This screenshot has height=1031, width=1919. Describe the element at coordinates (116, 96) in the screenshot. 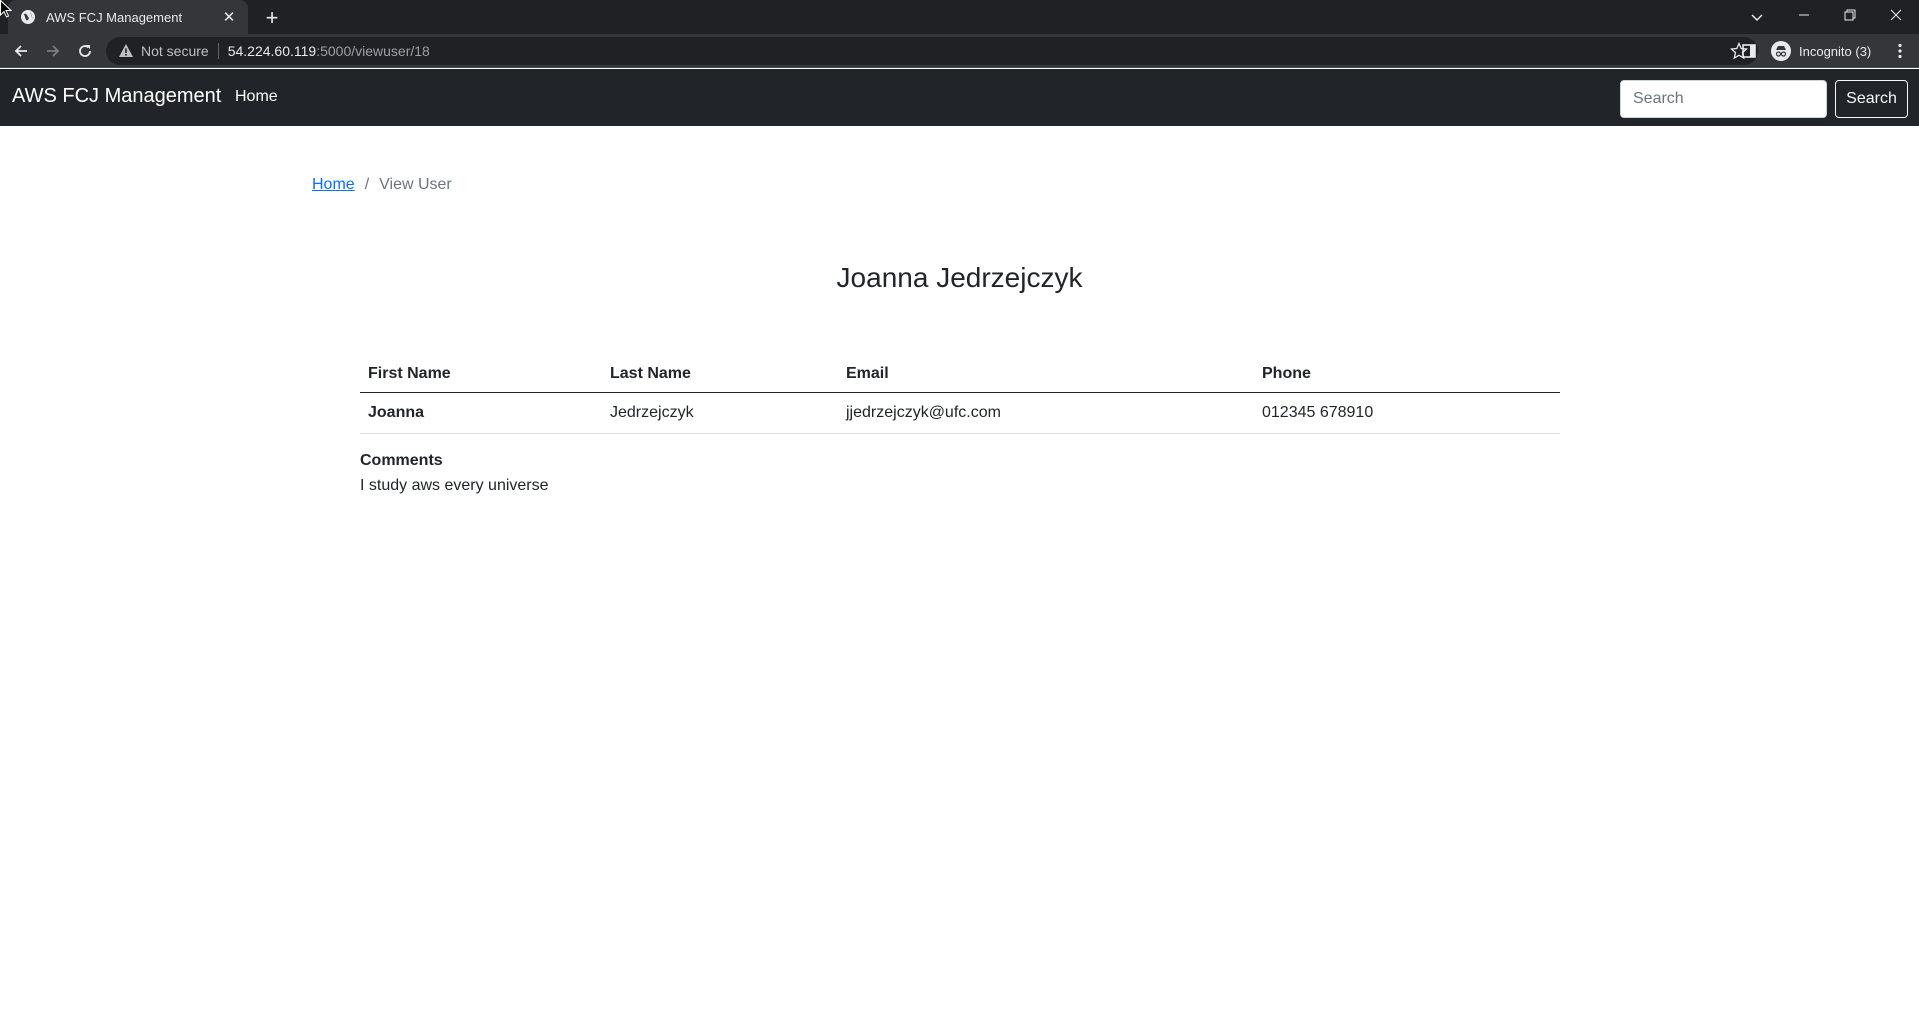

I see `navbar-brand: AWS FCJ Management` at that location.